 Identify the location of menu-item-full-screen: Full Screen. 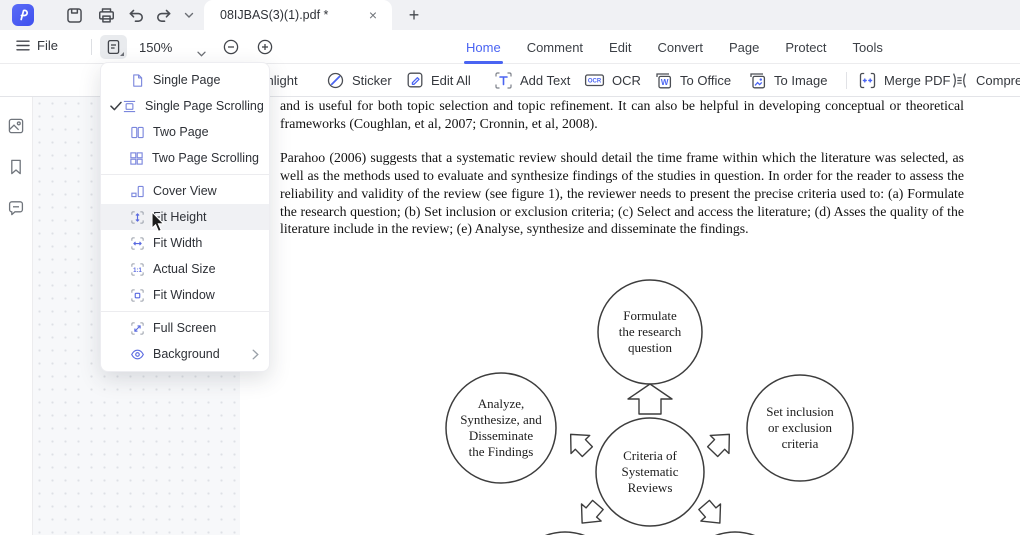
(185, 328).